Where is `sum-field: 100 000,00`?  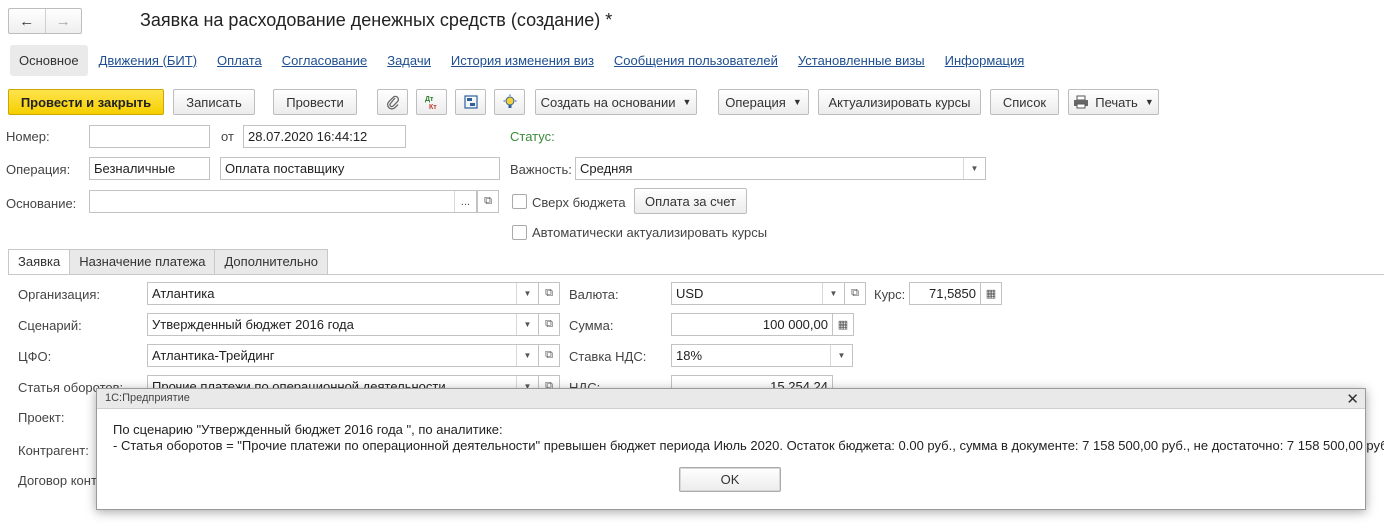 sum-field: 100 000,00 is located at coordinates (752, 324).